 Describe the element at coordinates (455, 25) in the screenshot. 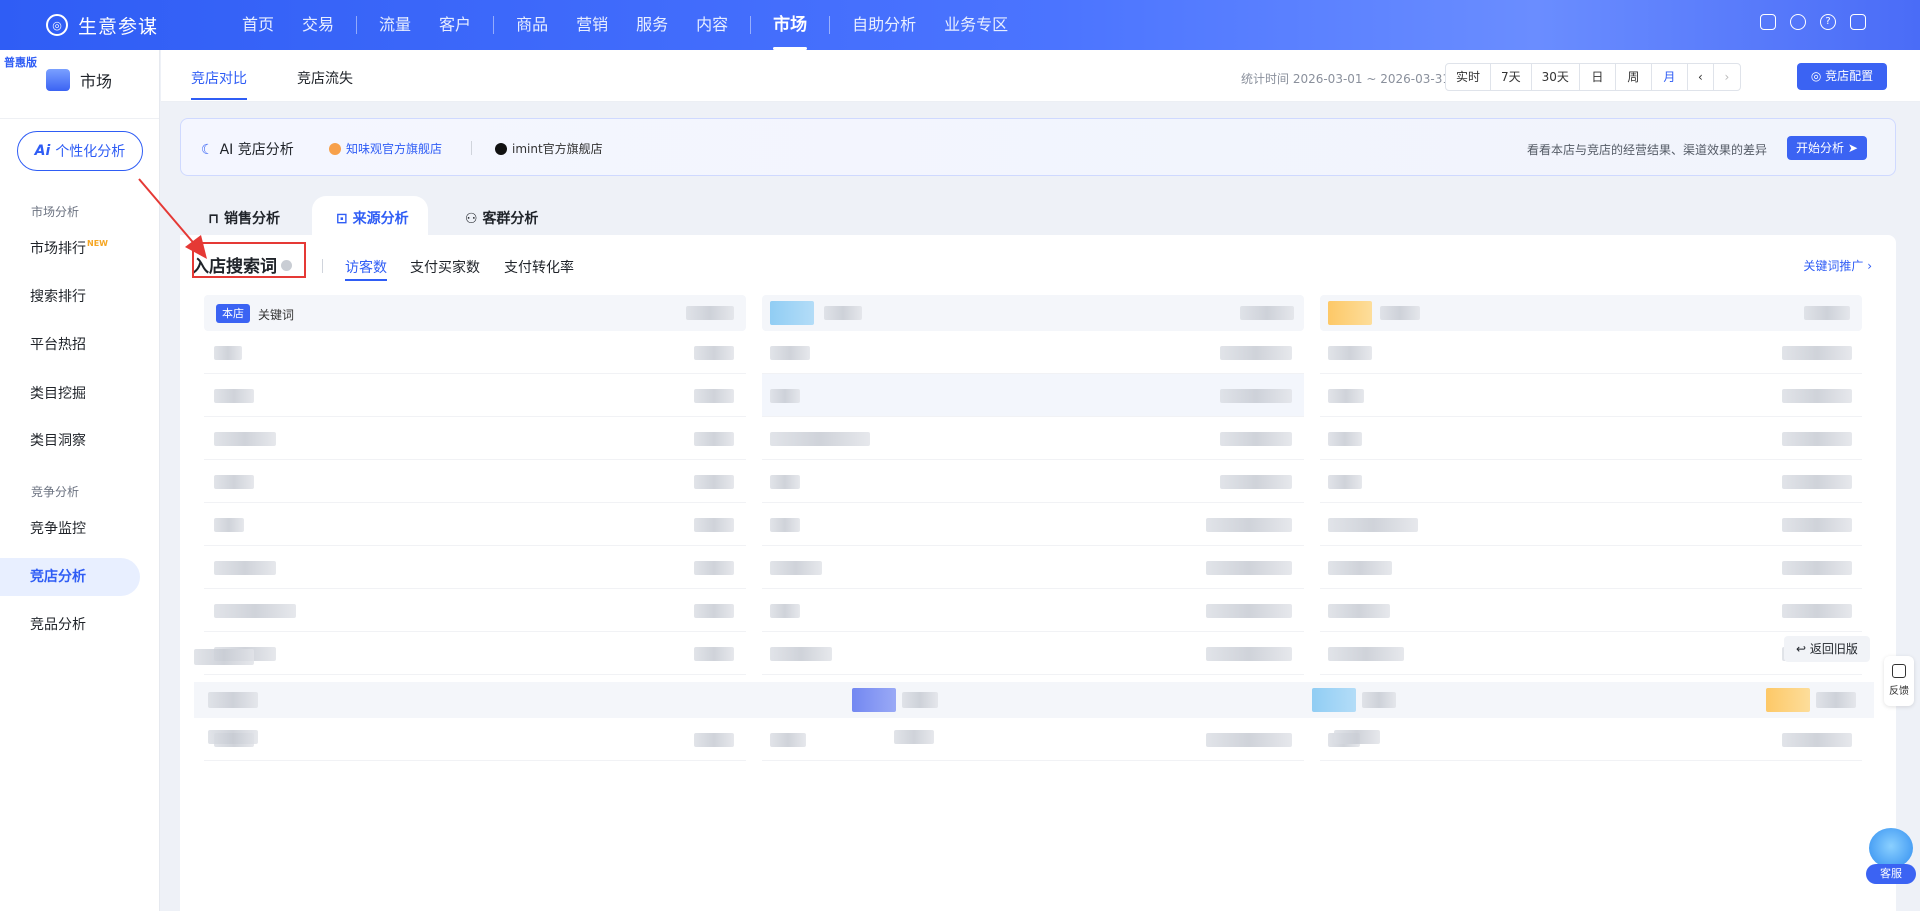

I see `nav-customer: 客户` at that location.